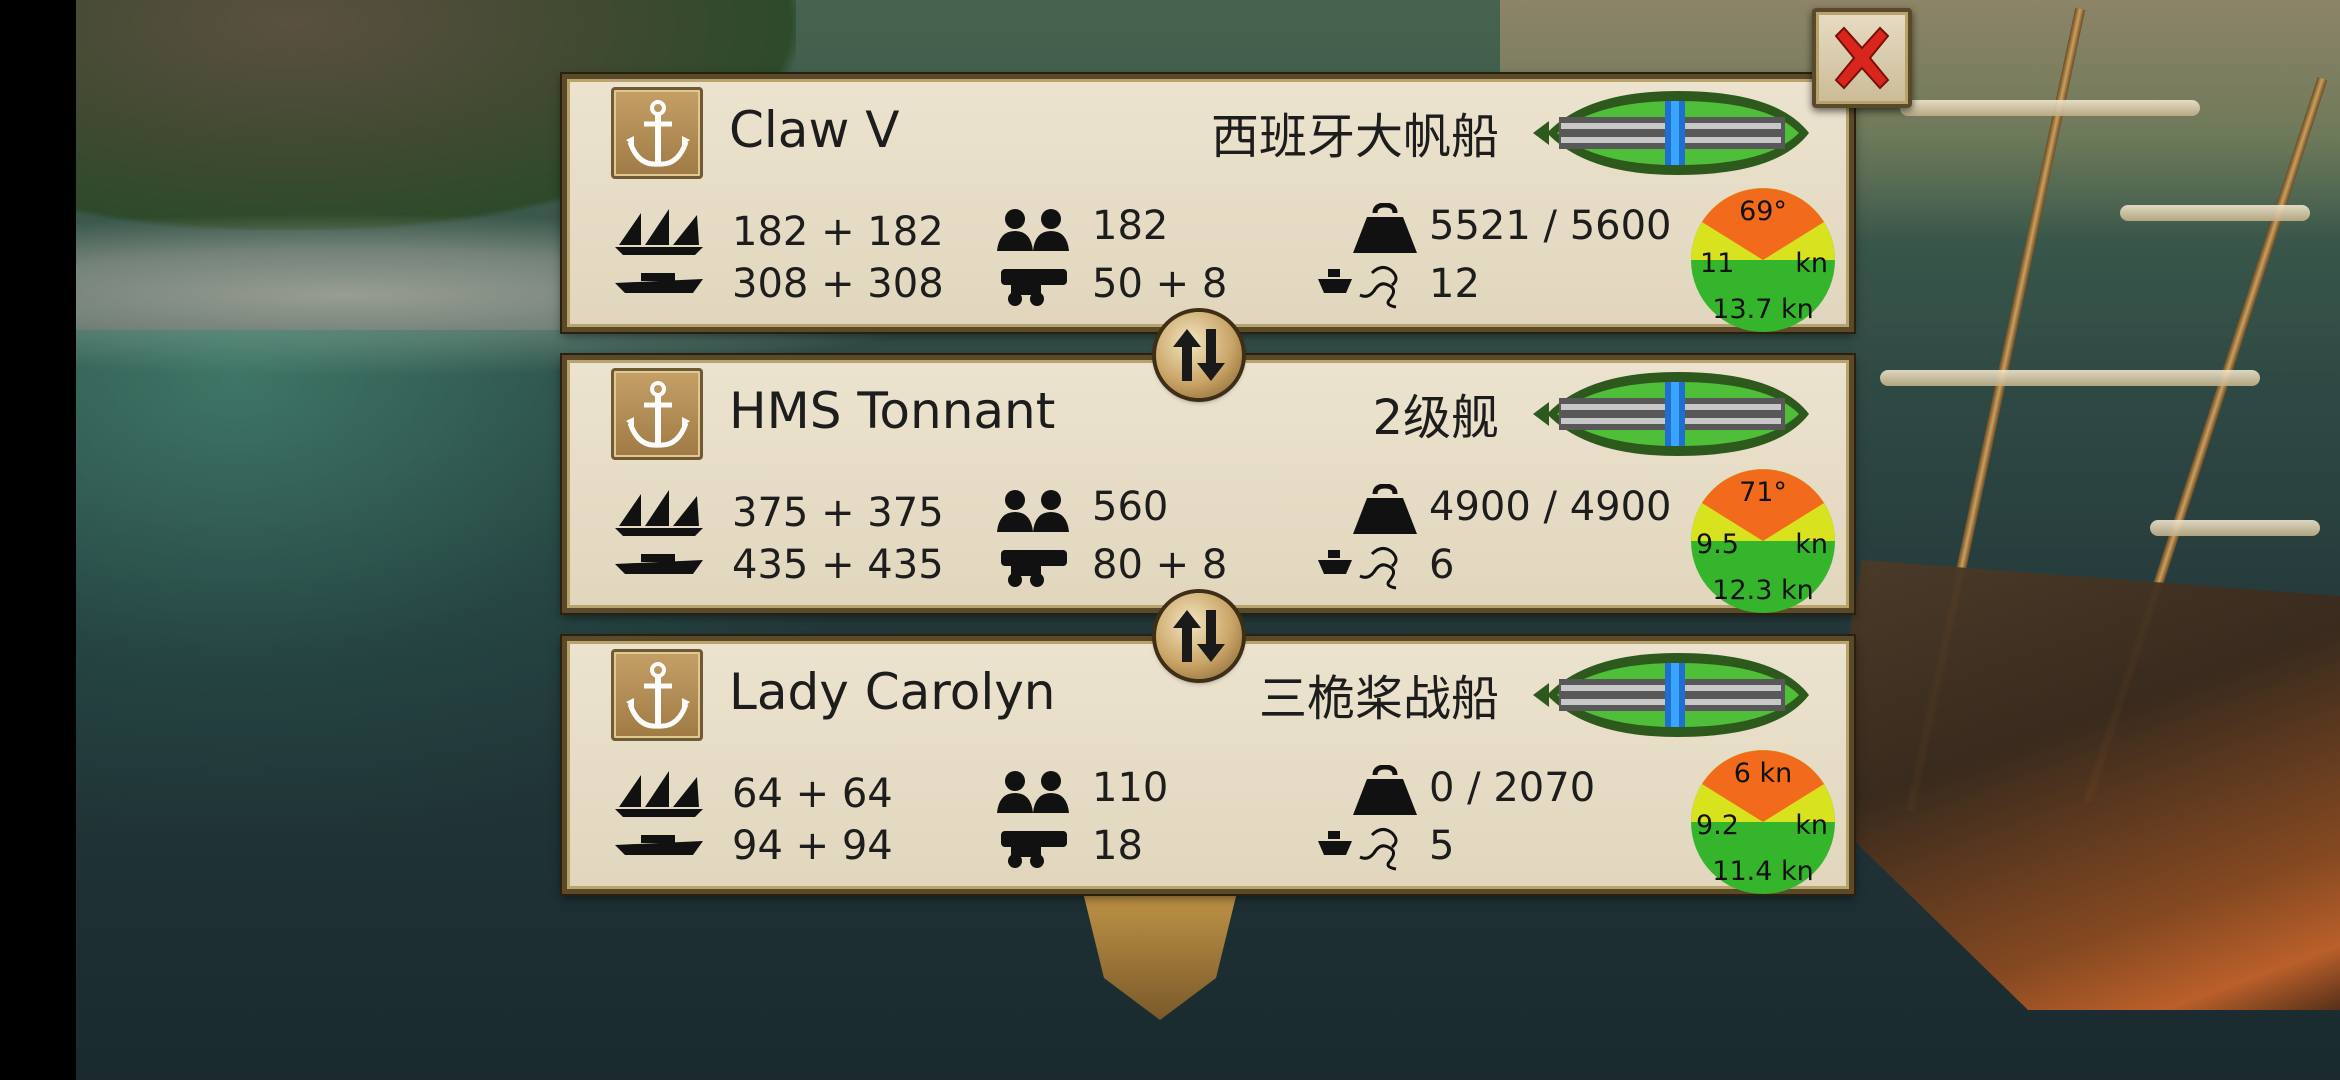 Image resolution: width=2340 pixels, height=1080 pixels. Describe the element at coordinates (1717, 263) in the screenshot. I see `gauge-left: 11` at that location.